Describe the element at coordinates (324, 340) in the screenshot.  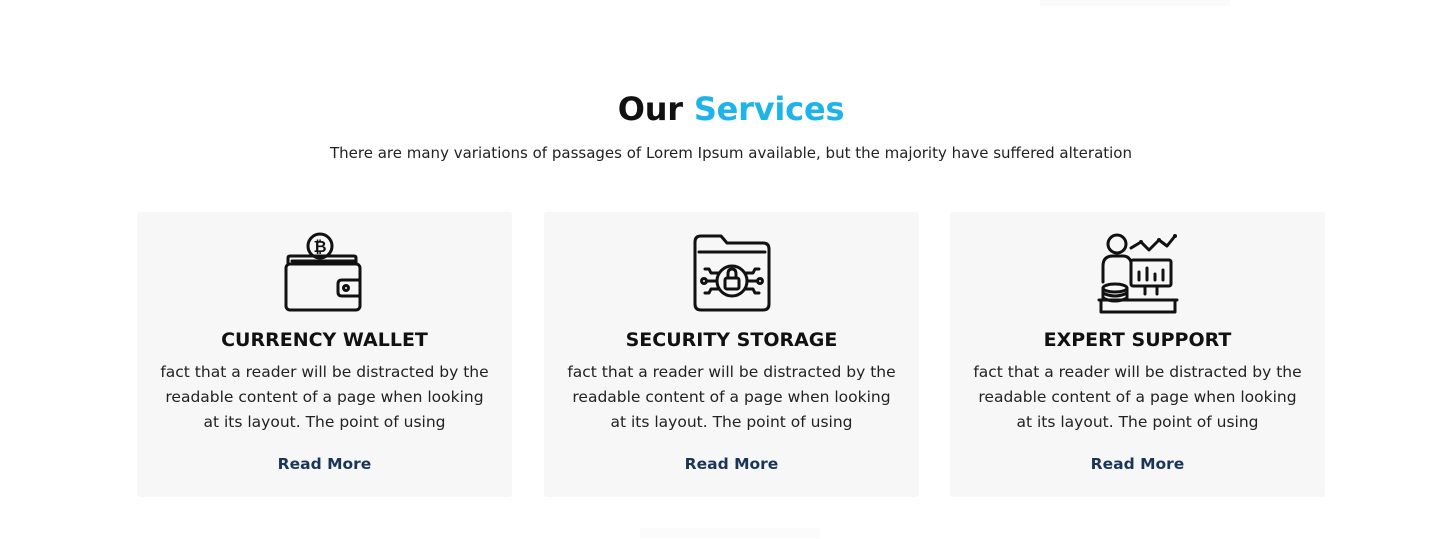
I see `card-title: CURRENCY WALLET` at that location.